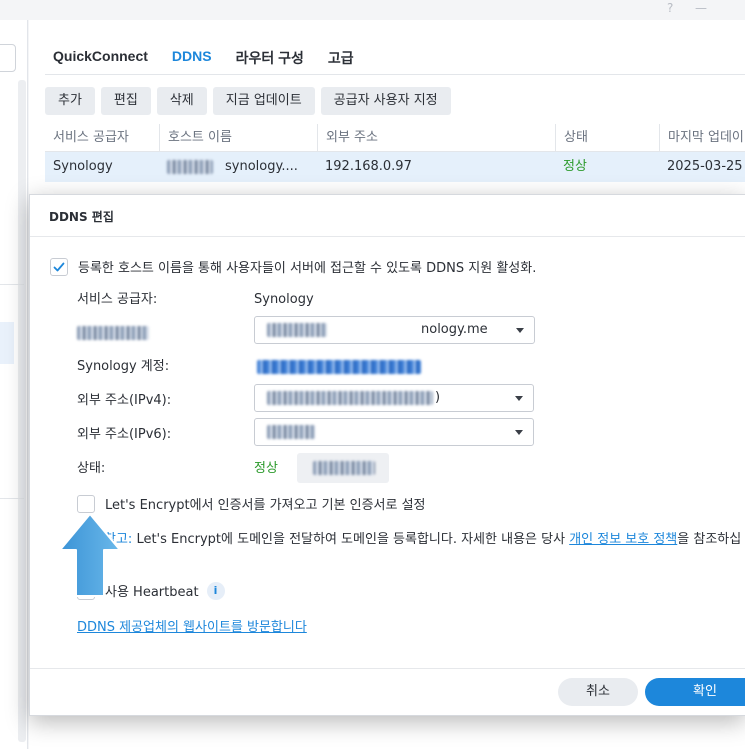 The image size is (745, 749). What do you see at coordinates (395, 74) in the screenshot?
I see `tab-divider` at bounding box center [395, 74].